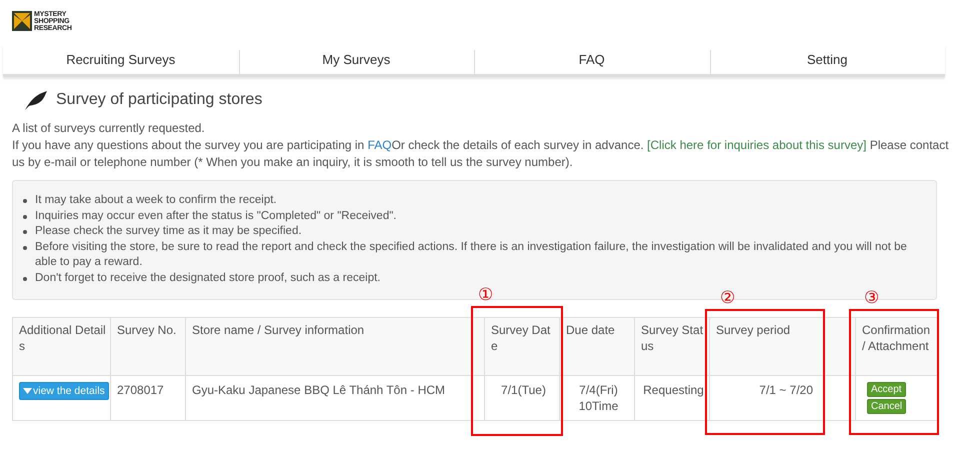 The width and height of the screenshot is (967, 457). What do you see at coordinates (728, 298) in the screenshot?
I see `annotation-number: ②` at bounding box center [728, 298].